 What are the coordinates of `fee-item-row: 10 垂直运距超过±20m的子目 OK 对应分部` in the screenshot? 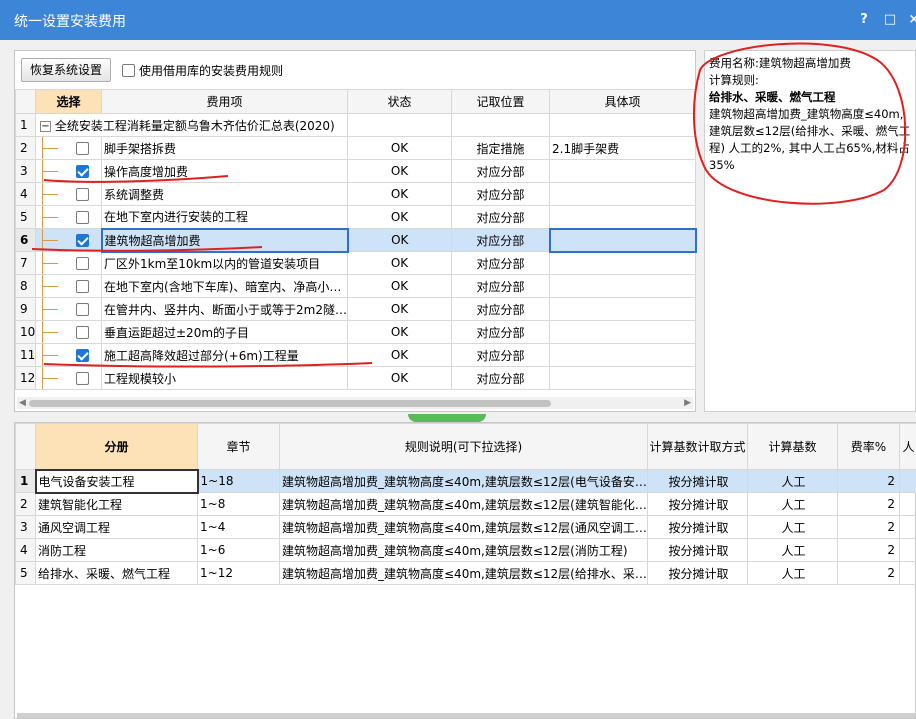 It's located at (355, 332).